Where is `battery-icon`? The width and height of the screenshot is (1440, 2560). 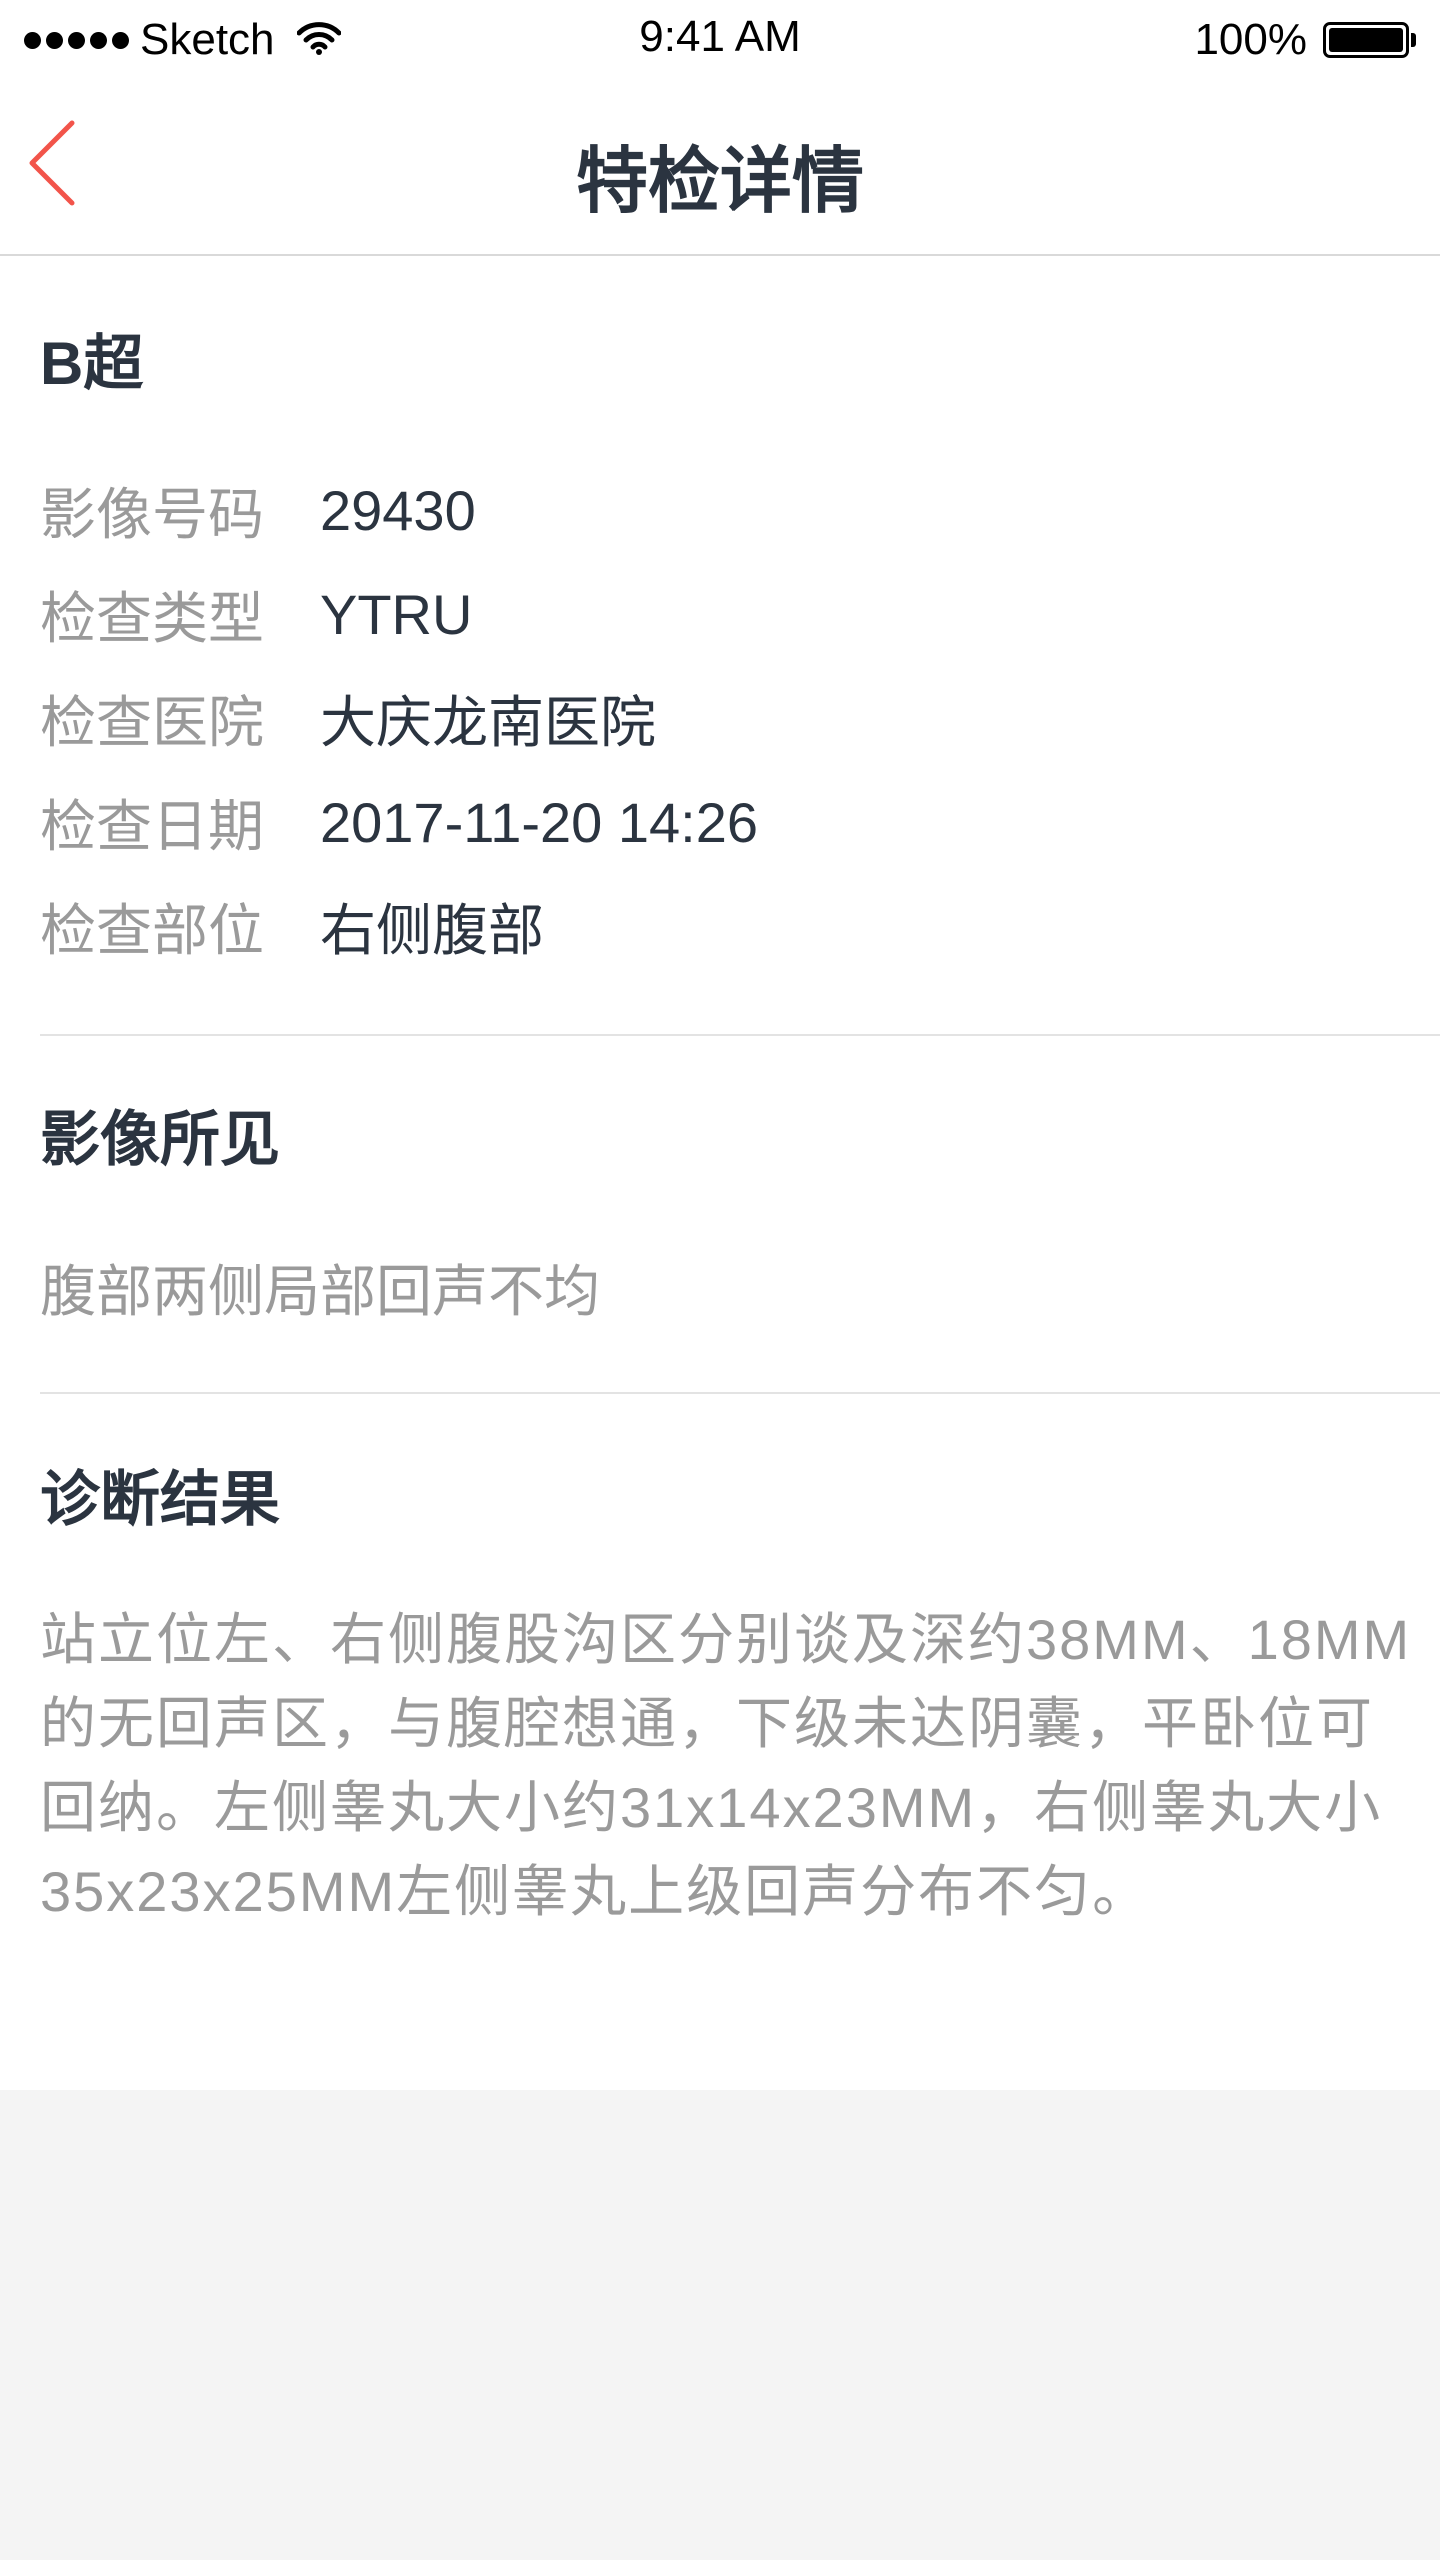
battery-icon is located at coordinates (1366, 40).